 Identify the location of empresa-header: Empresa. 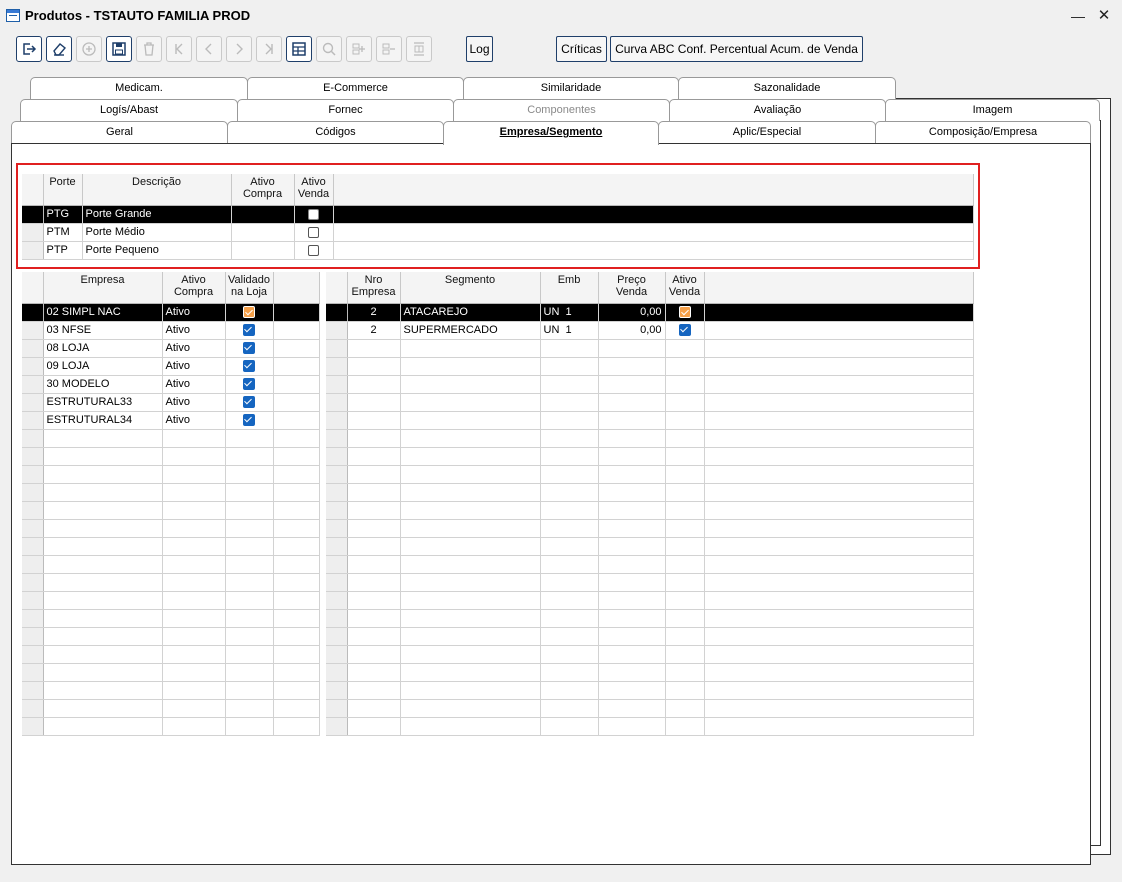
(103, 288).